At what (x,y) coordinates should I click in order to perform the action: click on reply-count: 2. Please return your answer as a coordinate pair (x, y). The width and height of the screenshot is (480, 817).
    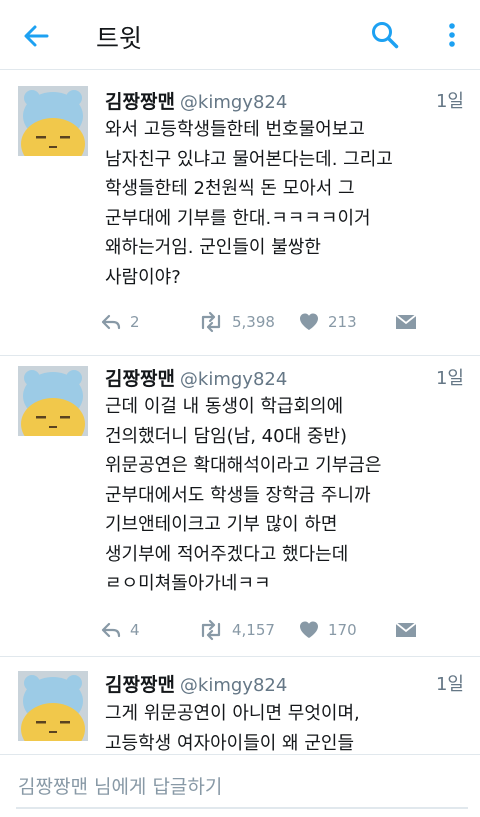
    Looking at the image, I should click on (135, 322).